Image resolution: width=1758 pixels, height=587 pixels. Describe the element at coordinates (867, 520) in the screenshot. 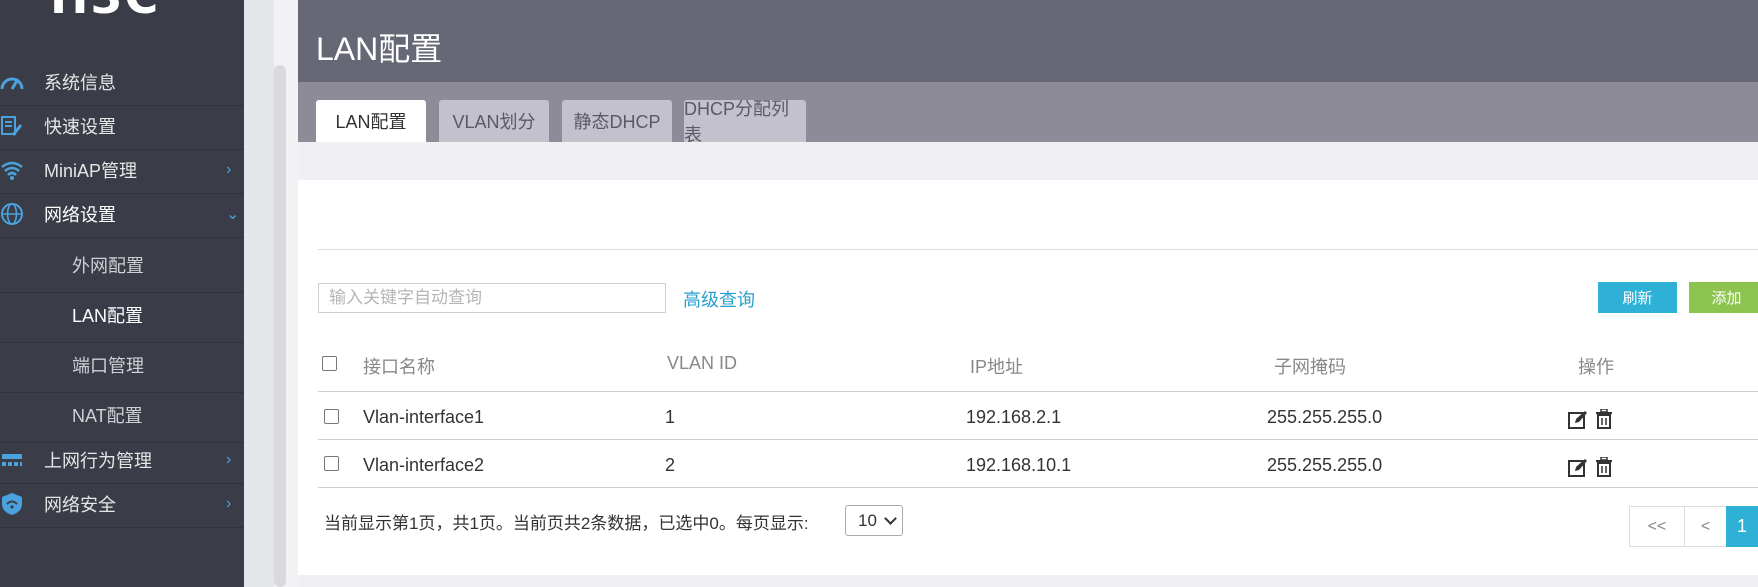

I see `page-size-value: 10` at that location.